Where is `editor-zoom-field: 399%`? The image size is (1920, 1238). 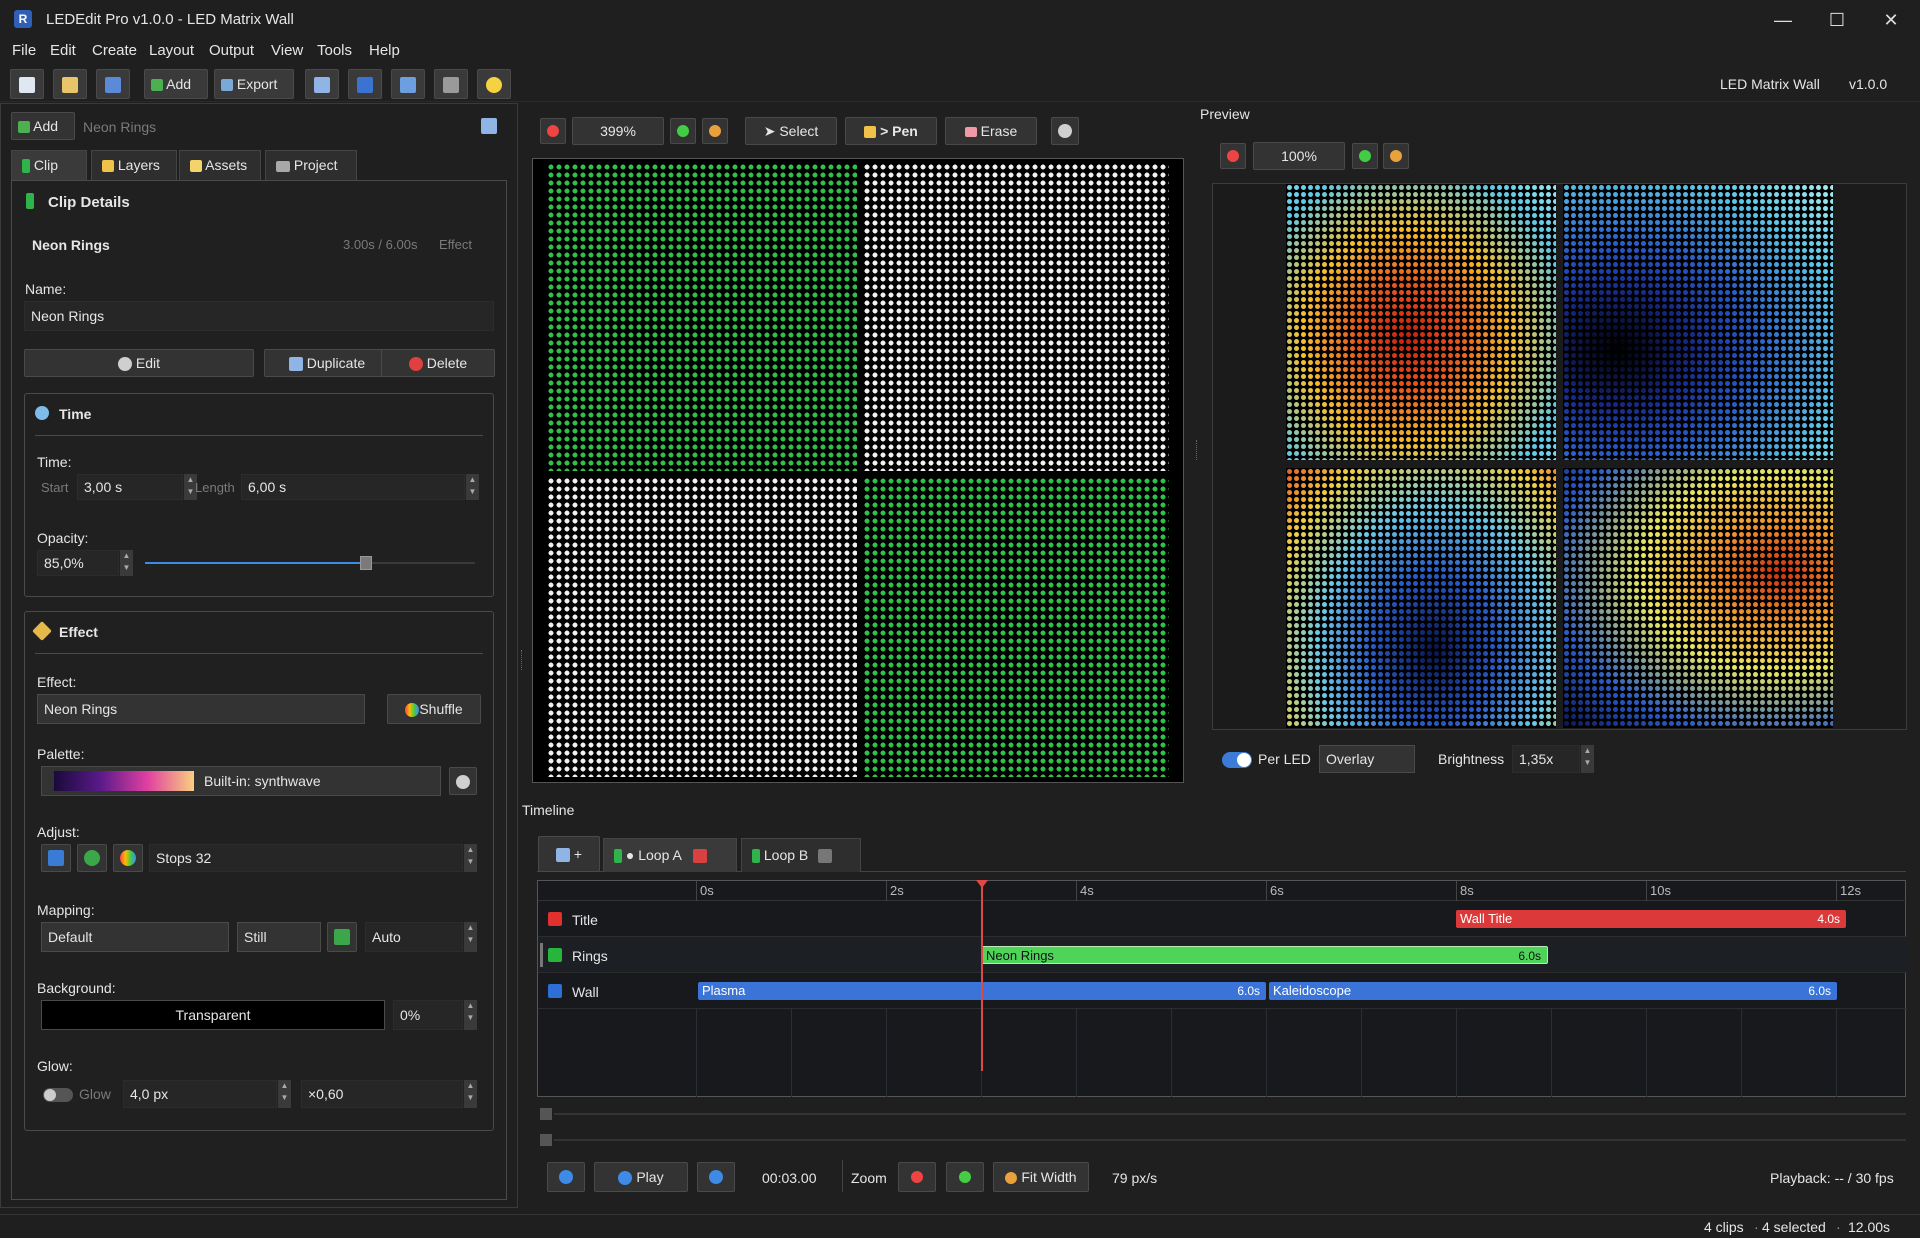
editor-zoom-field: 399% is located at coordinates (618, 131).